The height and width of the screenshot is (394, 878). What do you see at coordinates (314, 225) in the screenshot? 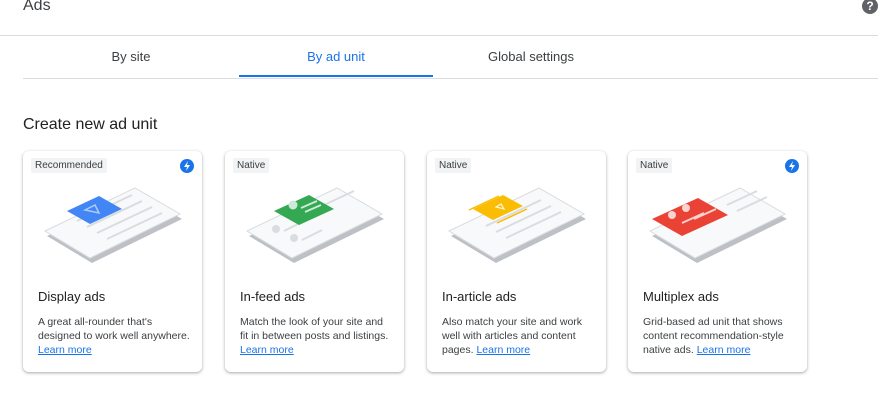
I see `in-feed-phone-illustration` at bounding box center [314, 225].